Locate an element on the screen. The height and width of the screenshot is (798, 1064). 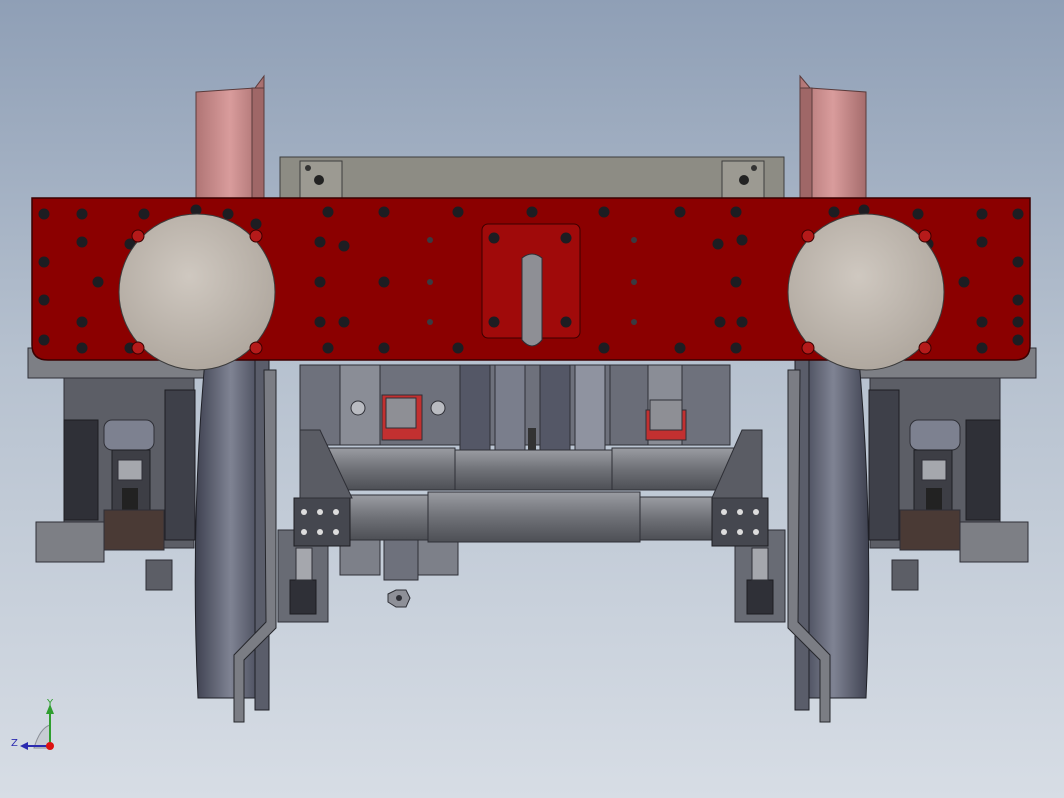
triad-z-label: Z is located at coordinates (14, 743).